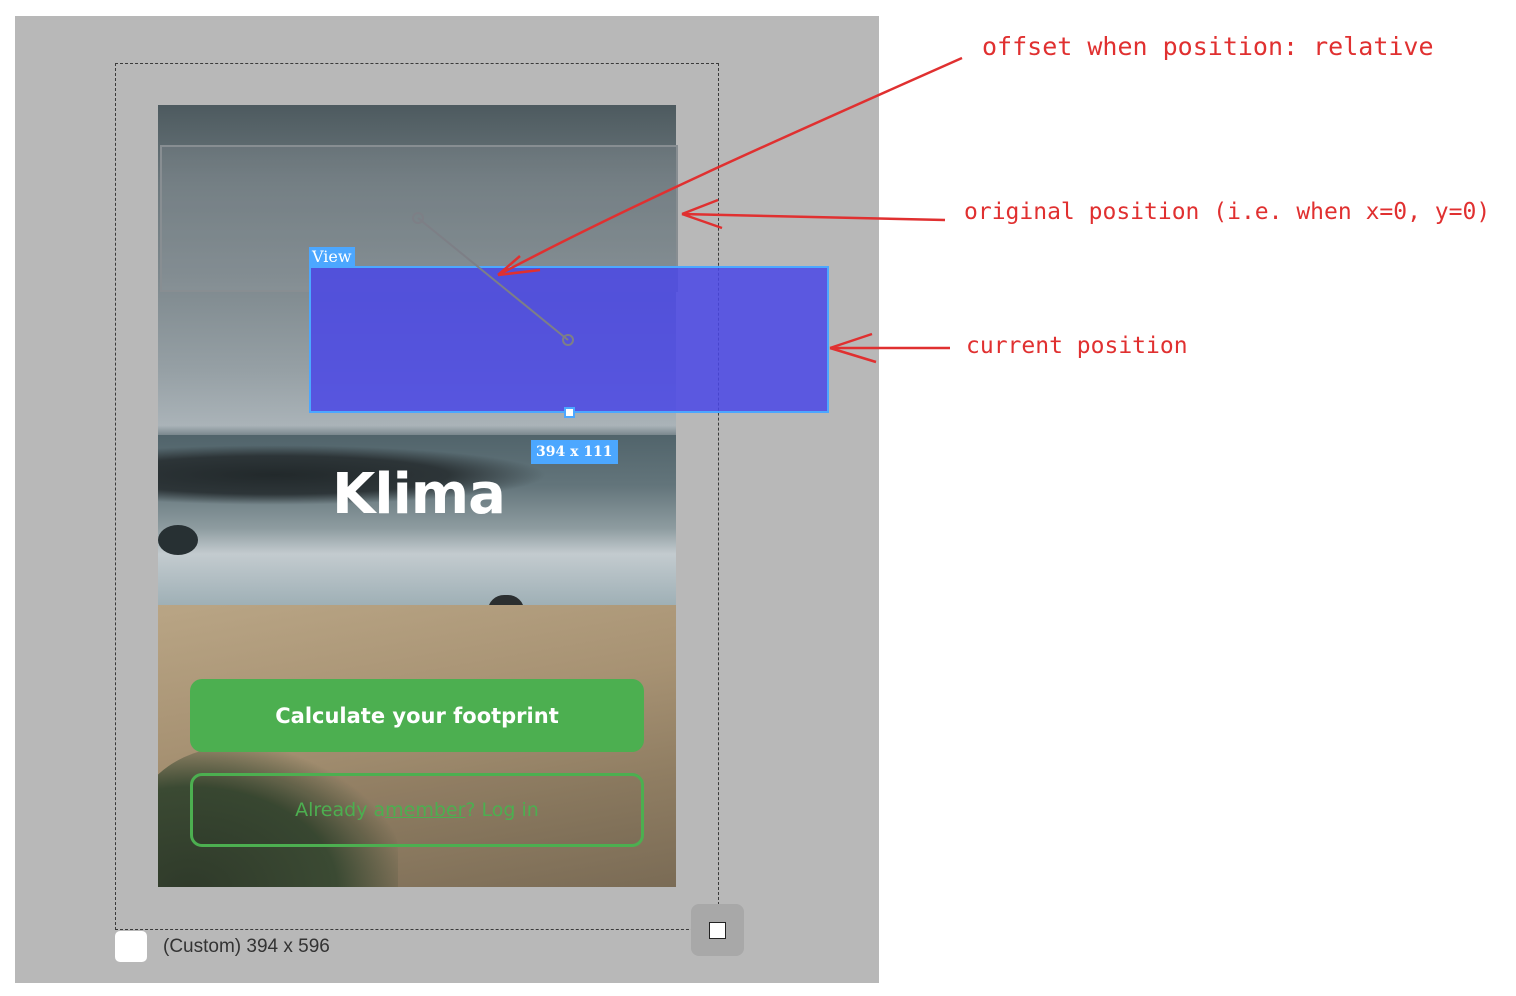 This screenshot has height=996, width=1516. Describe the element at coordinates (178, 540) in the screenshot. I see `rock-decoration` at that location.